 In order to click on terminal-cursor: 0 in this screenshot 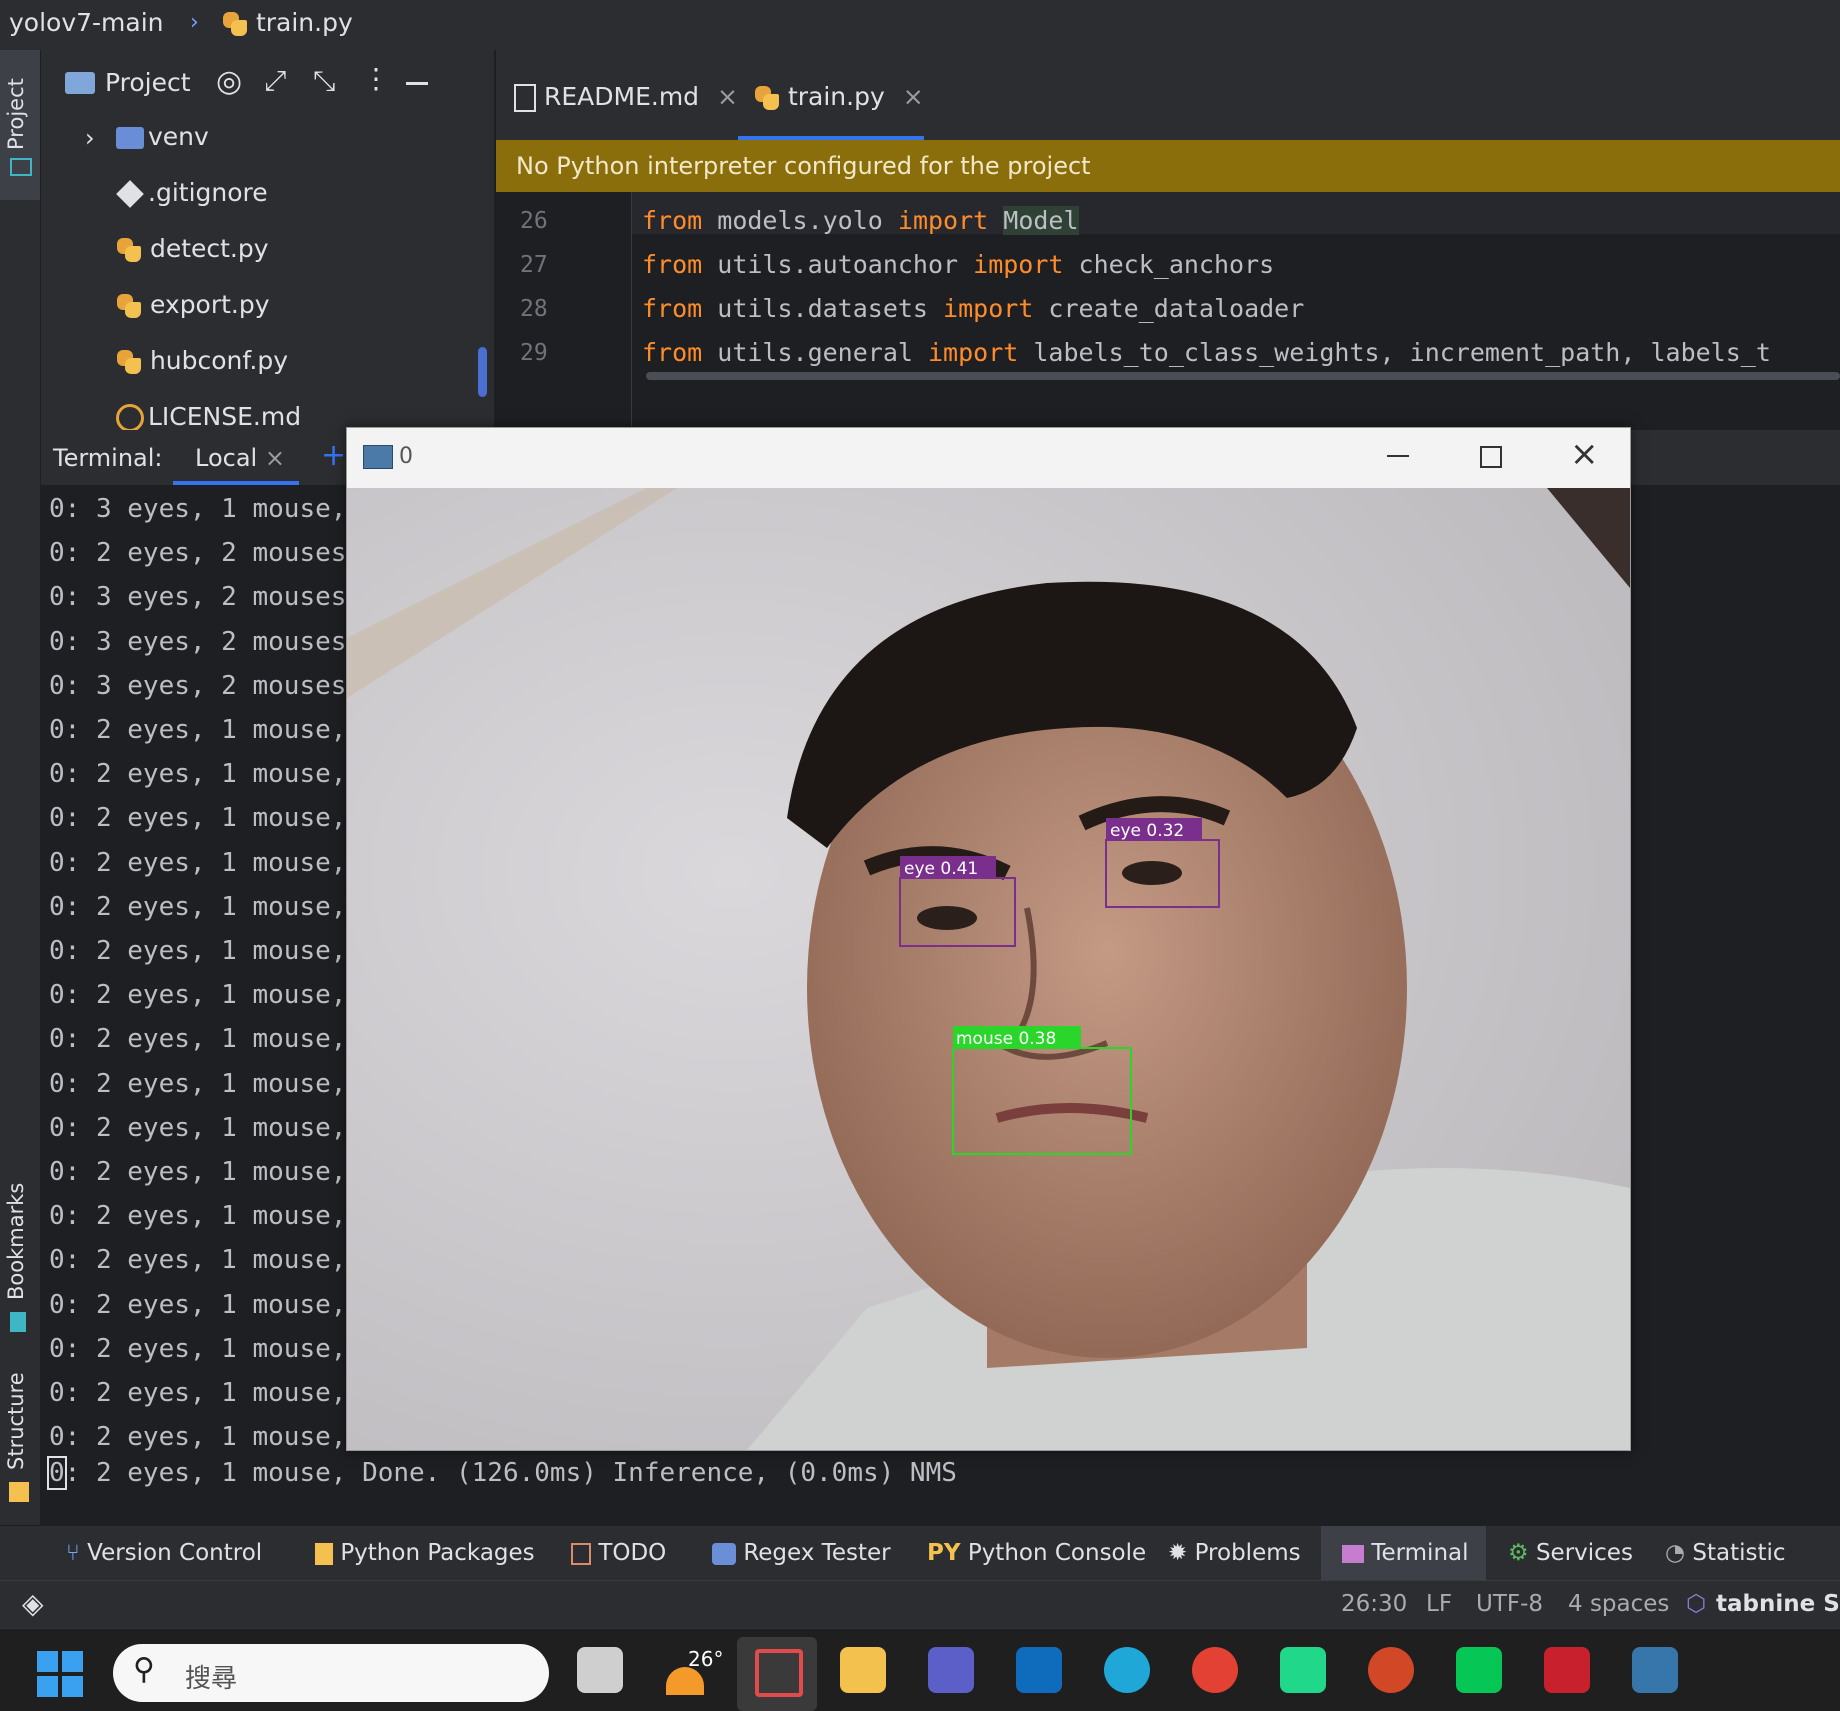, I will do `click(57, 1473)`.